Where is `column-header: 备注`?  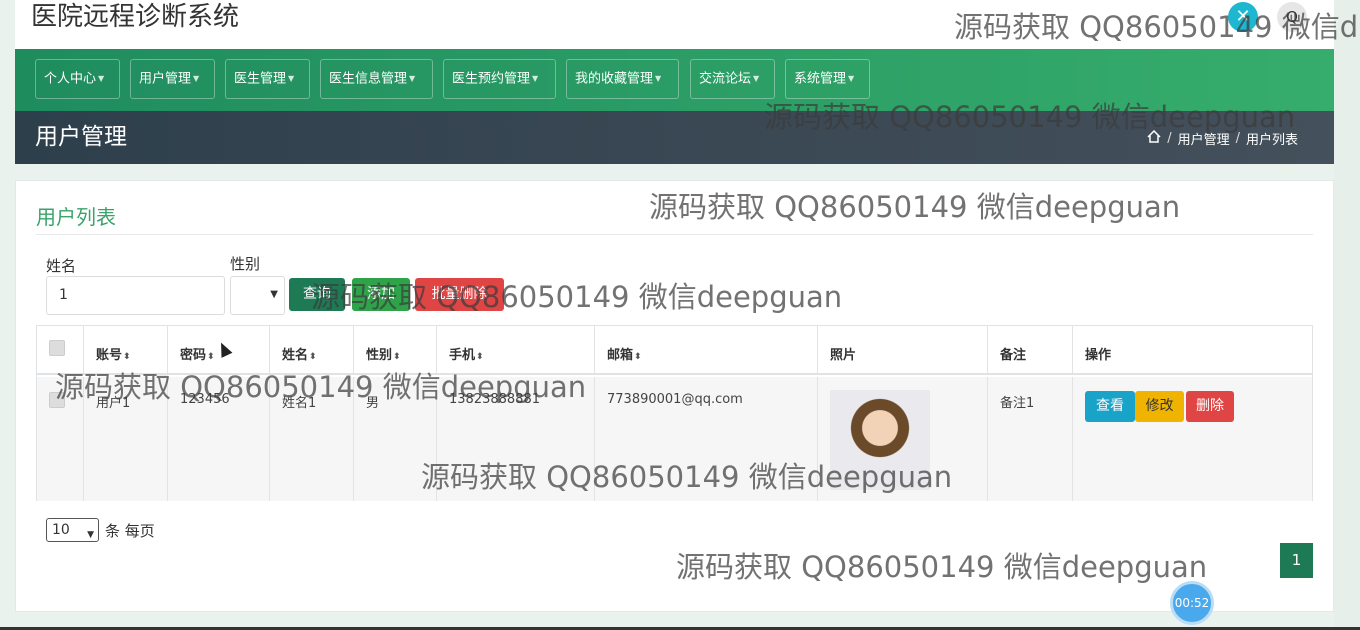 column-header: 备注 is located at coordinates (1013, 355).